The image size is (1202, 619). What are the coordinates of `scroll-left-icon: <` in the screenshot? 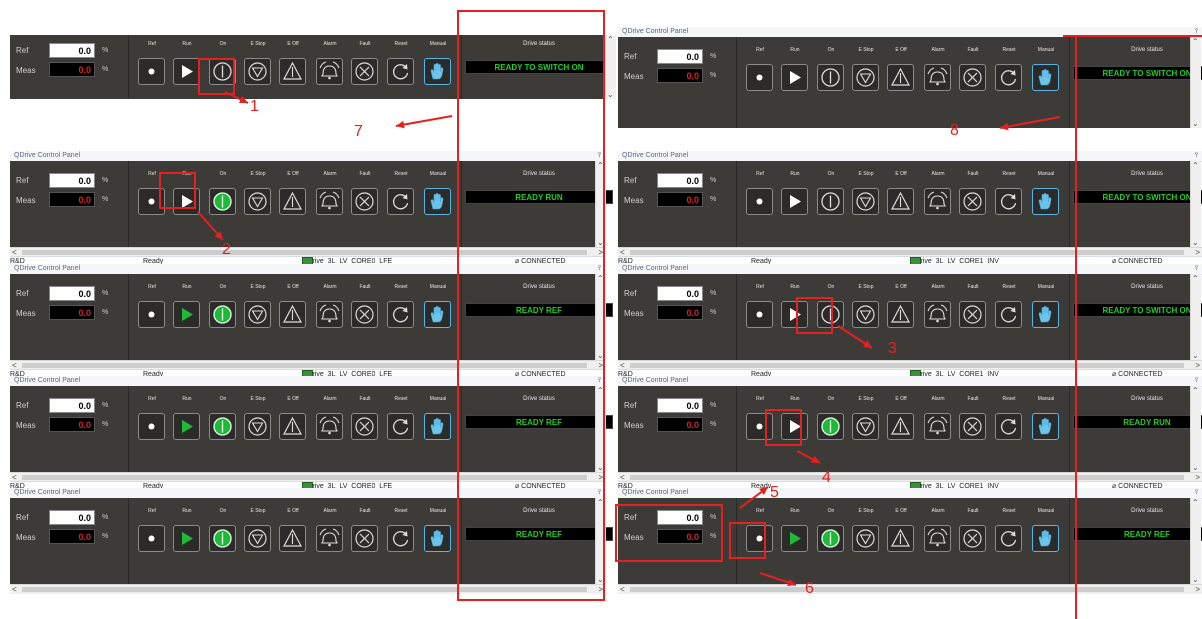 It's located at (622, 589).